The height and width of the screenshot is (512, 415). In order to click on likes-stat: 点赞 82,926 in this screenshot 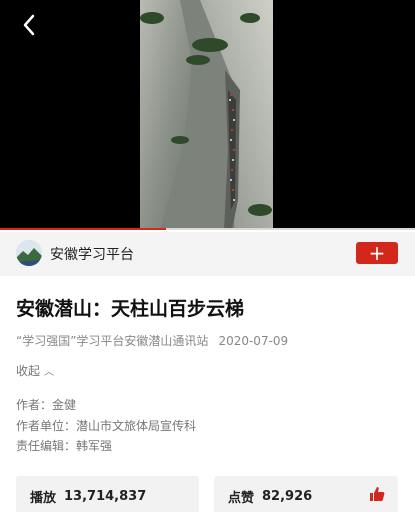, I will do `click(306, 494)`.